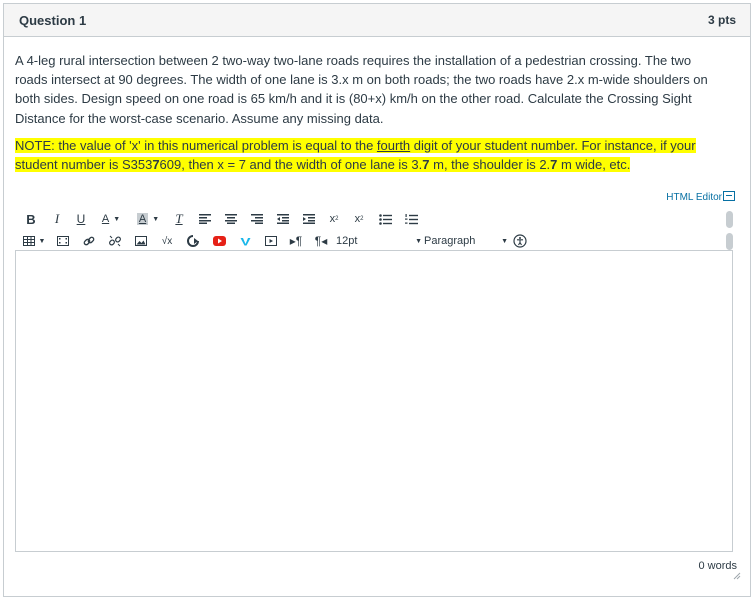 The width and height of the screenshot is (755, 602). I want to click on unlink-icon, so click(115, 241).